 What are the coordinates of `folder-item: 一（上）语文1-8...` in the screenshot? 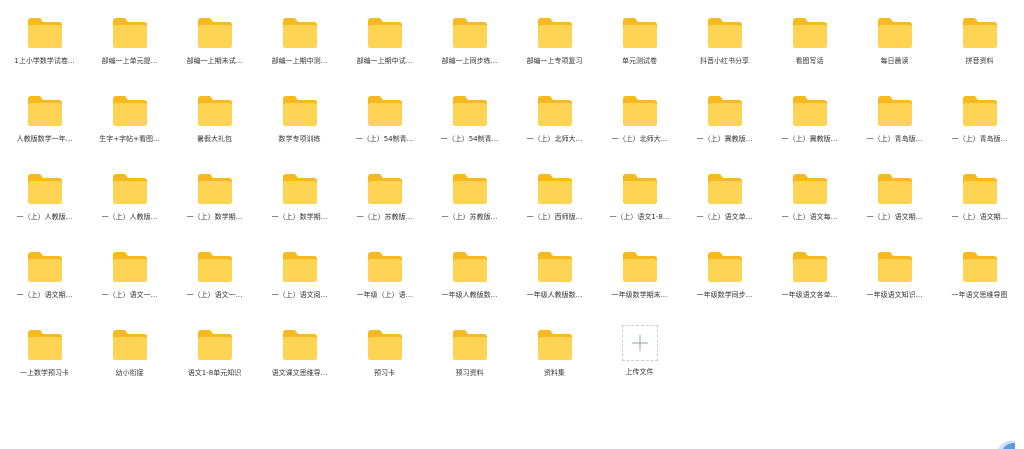 It's located at (639, 195).